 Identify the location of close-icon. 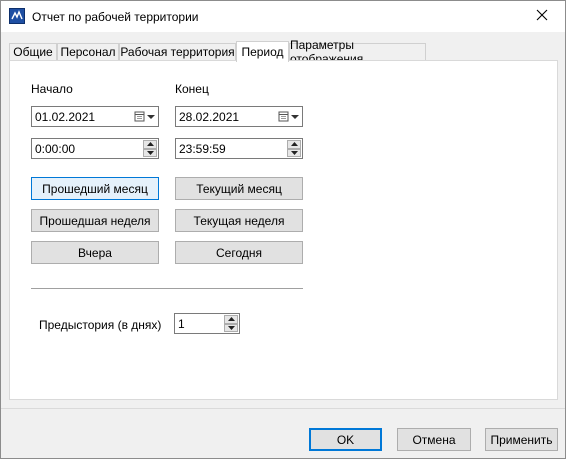
(542, 16).